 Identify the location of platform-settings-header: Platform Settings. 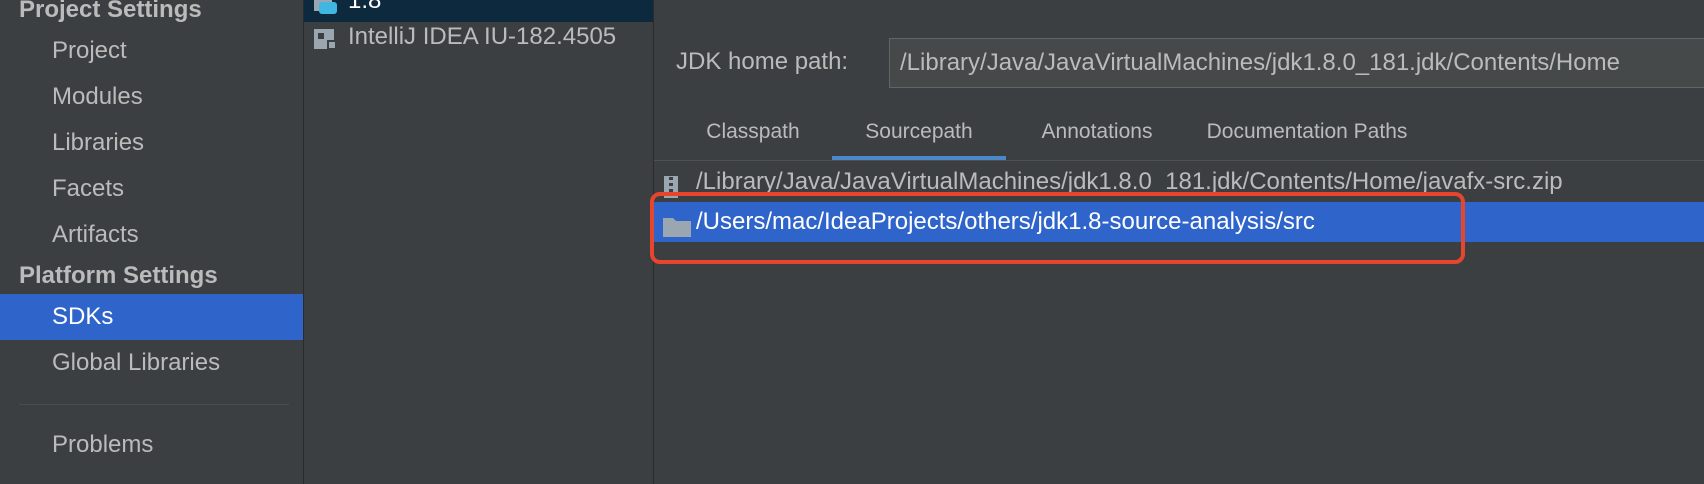
(118, 275).